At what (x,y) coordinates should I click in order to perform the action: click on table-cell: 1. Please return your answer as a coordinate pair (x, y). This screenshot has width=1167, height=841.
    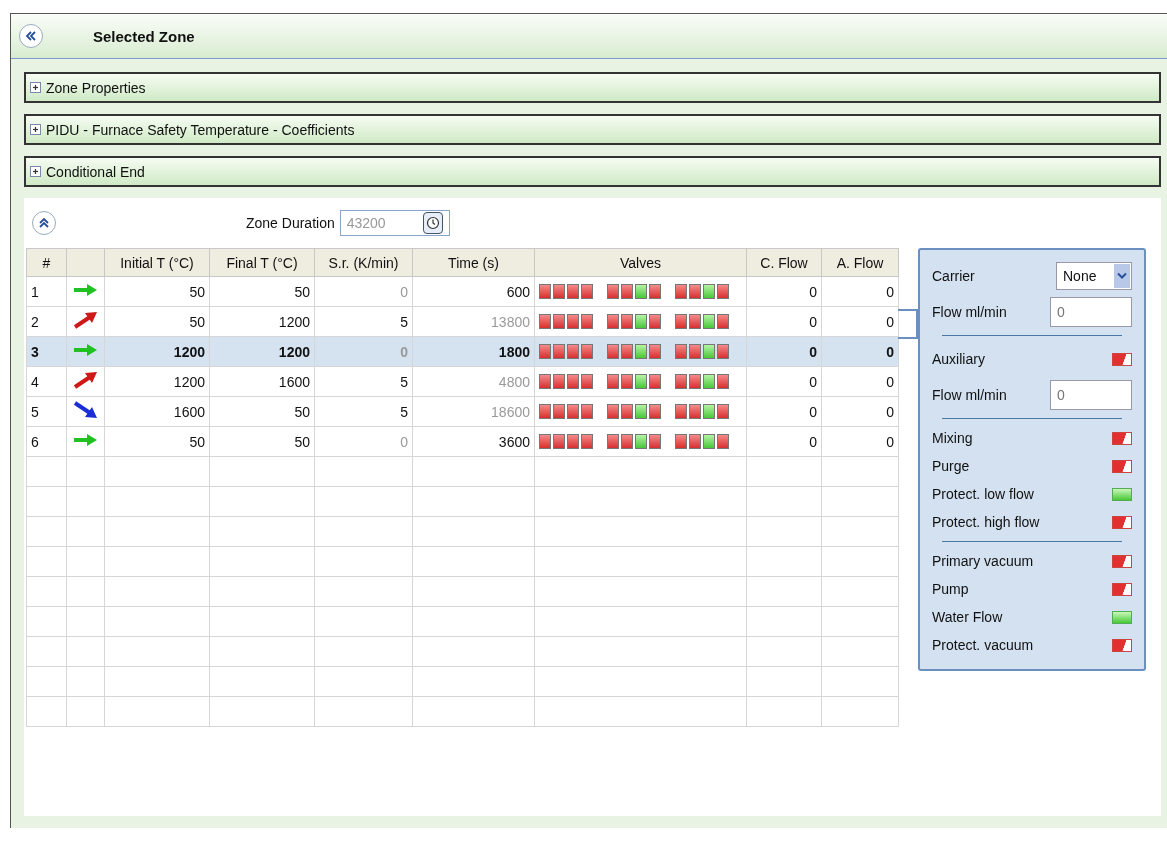
    Looking at the image, I should click on (46, 291).